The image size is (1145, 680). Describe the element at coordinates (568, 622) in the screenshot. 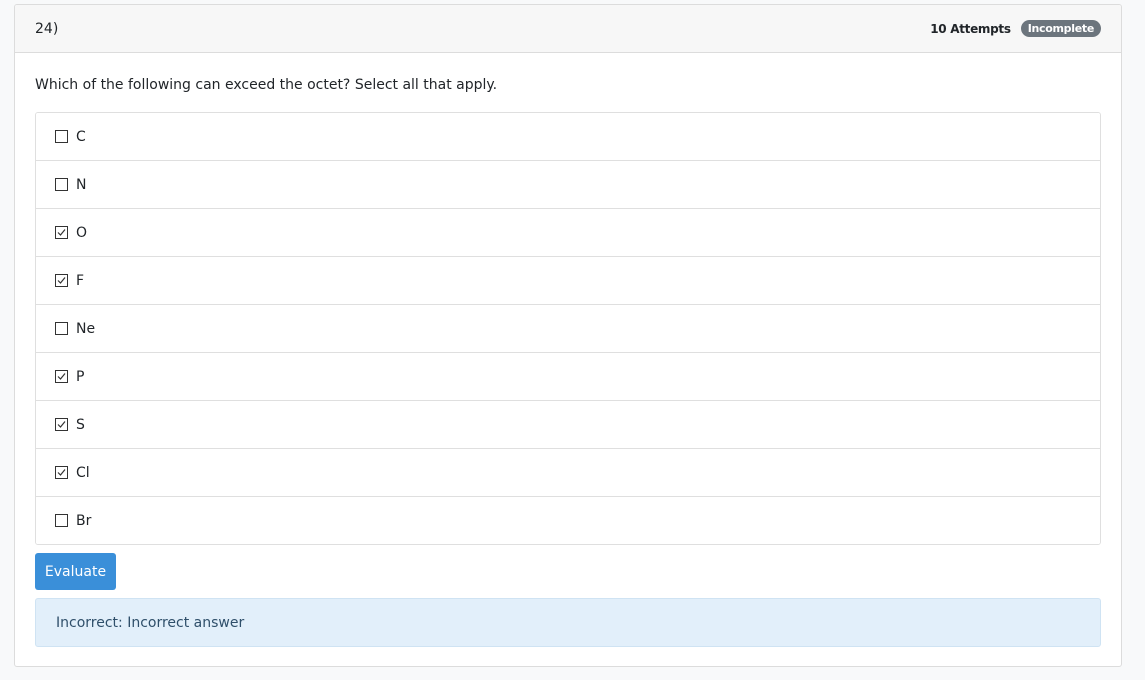

I see `feedback-alert: Incorrect: Incorrect answer` at that location.